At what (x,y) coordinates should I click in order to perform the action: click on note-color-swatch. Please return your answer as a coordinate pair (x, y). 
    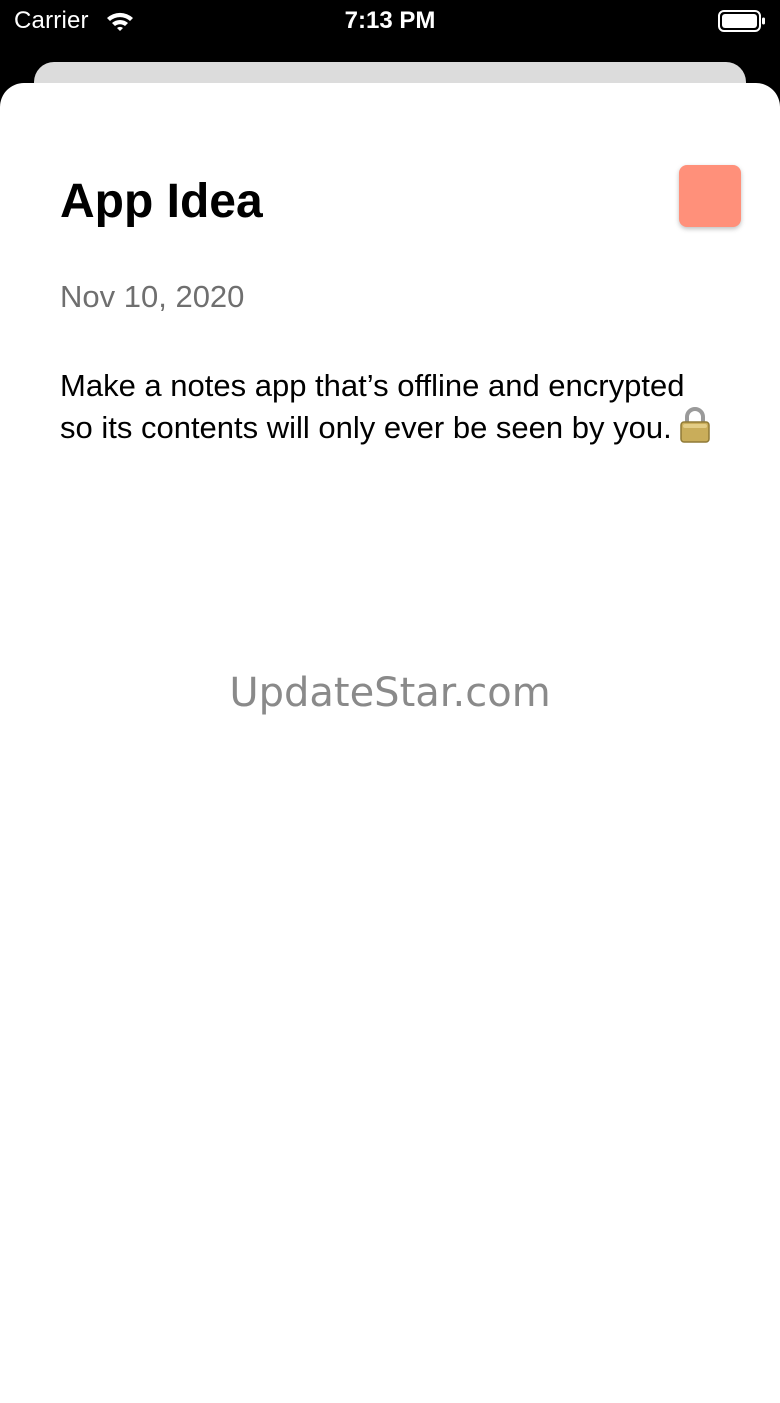
    Looking at the image, I should click on (710, 196).